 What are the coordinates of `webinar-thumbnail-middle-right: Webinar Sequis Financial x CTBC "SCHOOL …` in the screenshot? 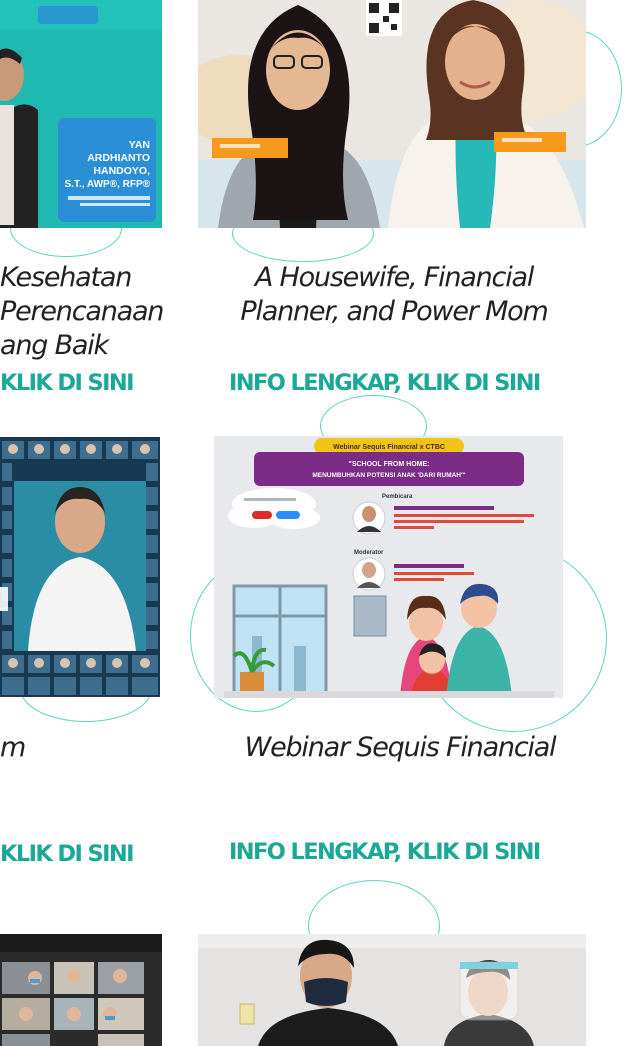 It's located at (388, 567).